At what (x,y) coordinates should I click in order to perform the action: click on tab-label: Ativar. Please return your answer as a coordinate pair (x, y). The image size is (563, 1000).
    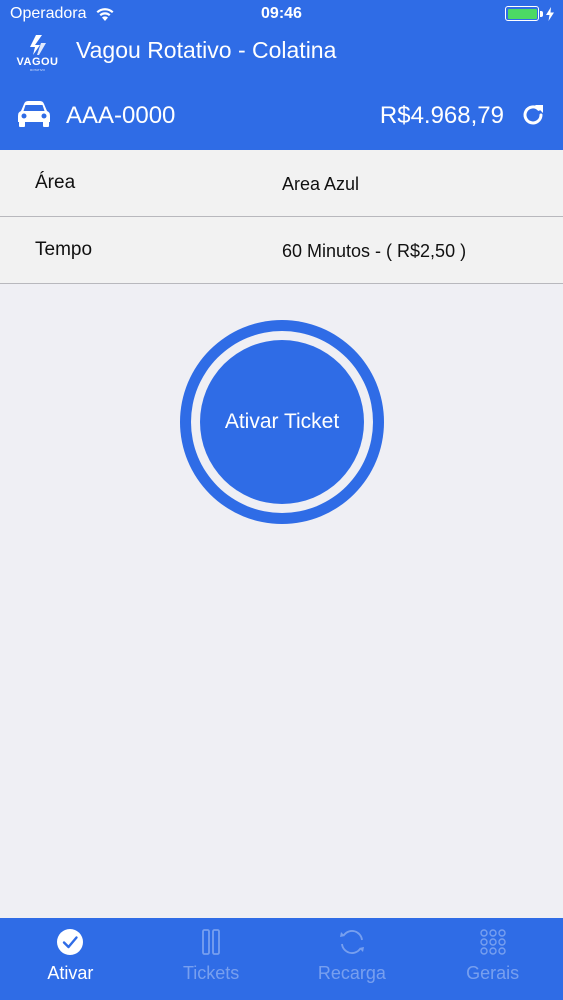
    Looking at the image, I should click on (70, 973).